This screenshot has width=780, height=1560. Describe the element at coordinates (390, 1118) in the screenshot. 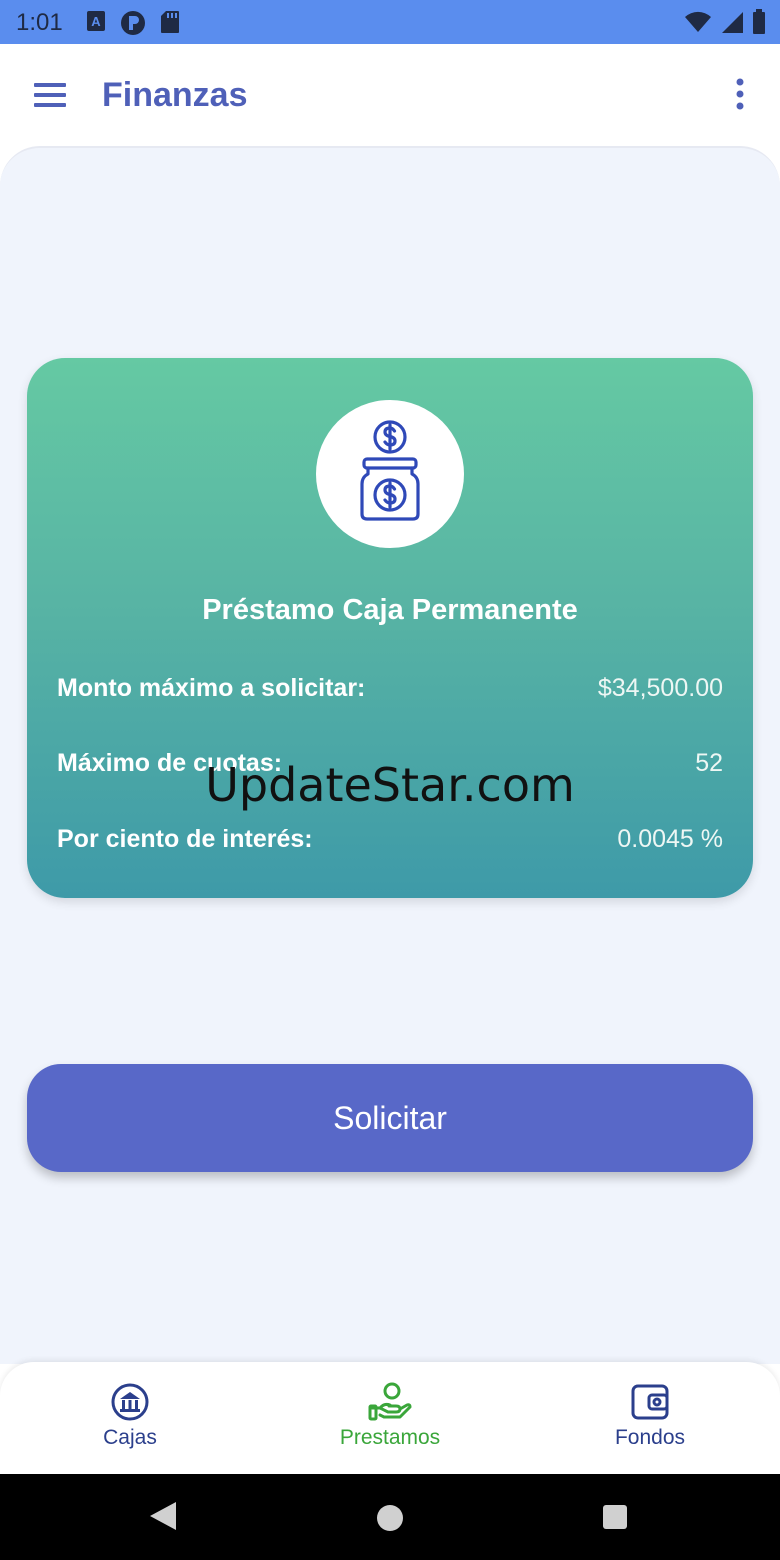

I see `solicitar-button: Solicitar` at that location.